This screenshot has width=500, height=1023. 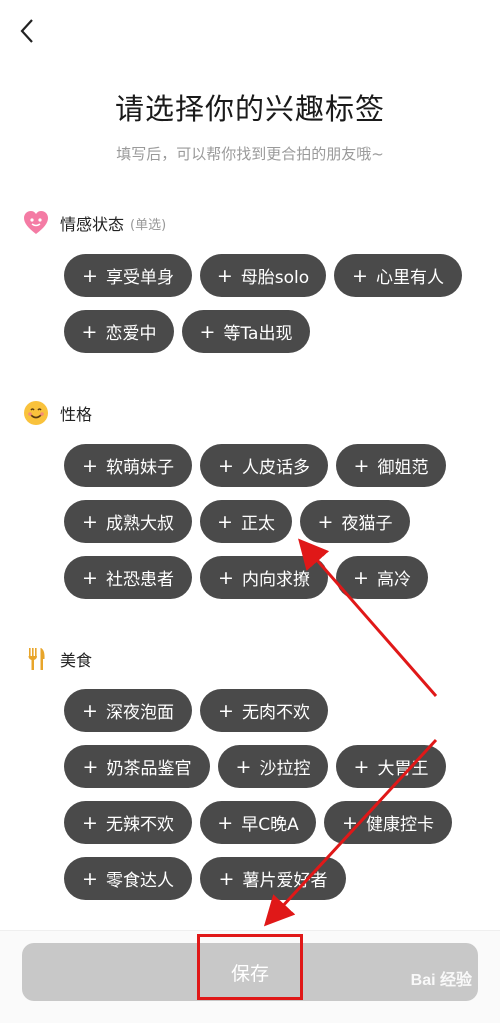 What do you see at coordinates (263, 275) in the screenshot?
I see `tag-button: + 母胎solo` at bounding box center [263, 275].